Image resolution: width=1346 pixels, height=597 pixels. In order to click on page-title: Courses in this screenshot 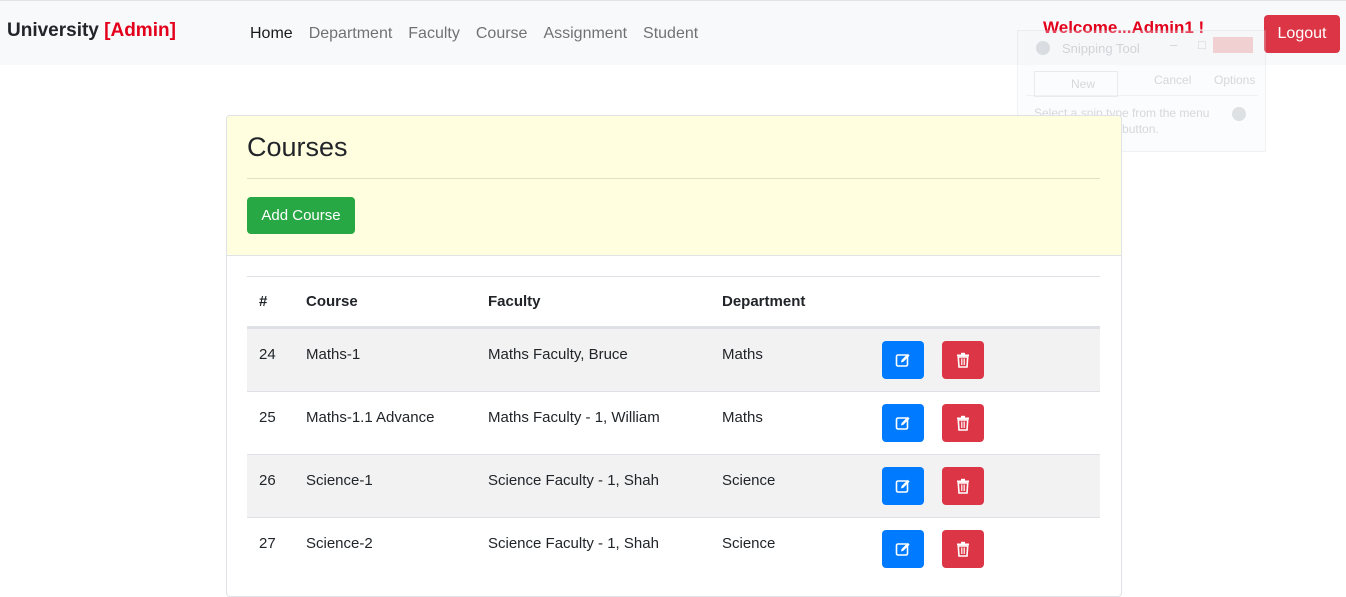, I will do `click(297, 147)`.